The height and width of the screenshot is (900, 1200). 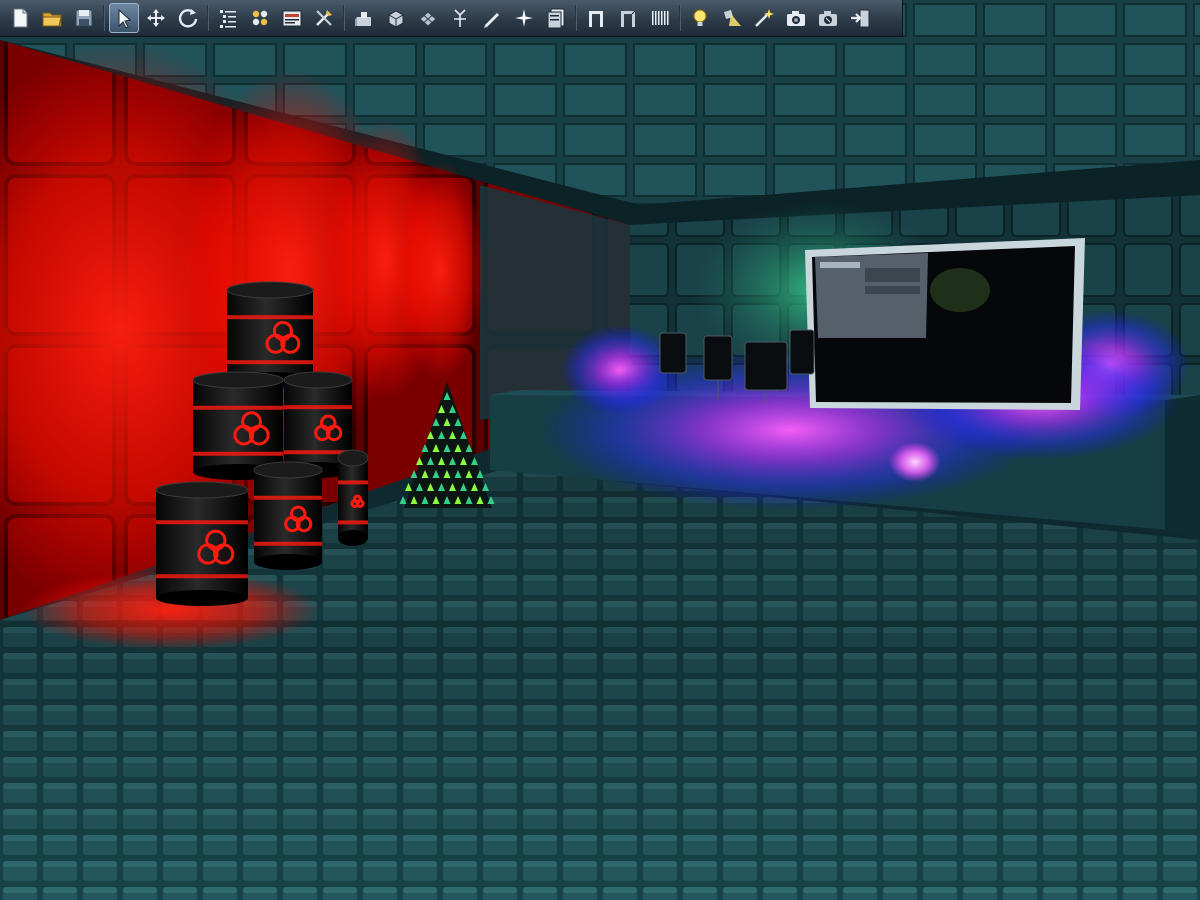 I want to click on save-icon, so click(x=84, y=18).